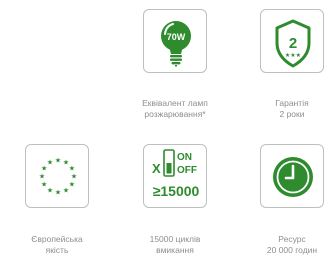 The image size is (332, 256). Describe the element at coordinates (184, 157) in the screenshot. I see `switch-on-label: ON` at that location.